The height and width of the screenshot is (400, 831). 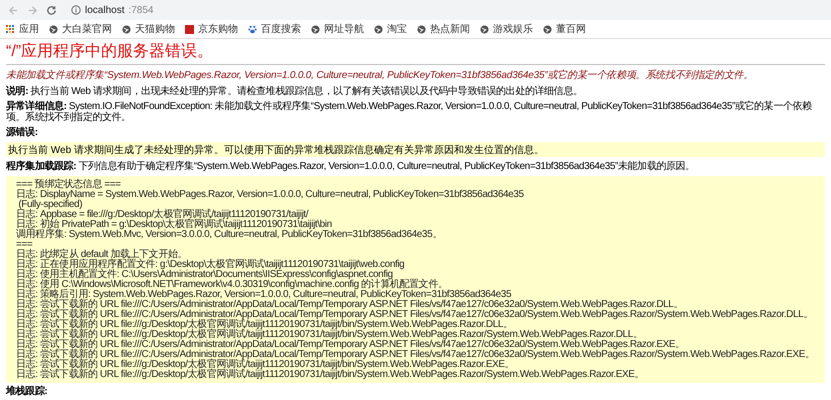 I want to click on forward-arrow-icon, so click(x=32, y=10).